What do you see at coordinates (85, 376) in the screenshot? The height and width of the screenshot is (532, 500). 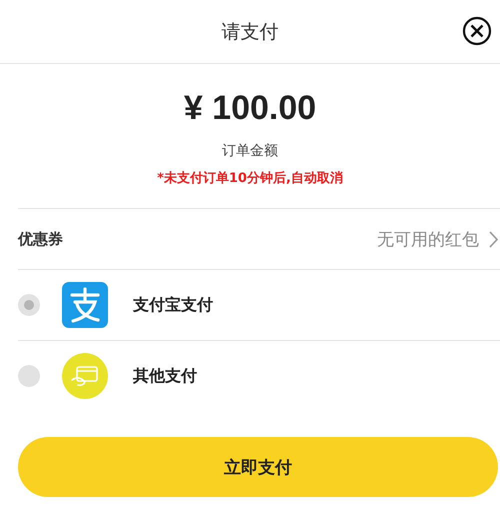 I see `card-payment-icon` at bounding box center [85, 376].